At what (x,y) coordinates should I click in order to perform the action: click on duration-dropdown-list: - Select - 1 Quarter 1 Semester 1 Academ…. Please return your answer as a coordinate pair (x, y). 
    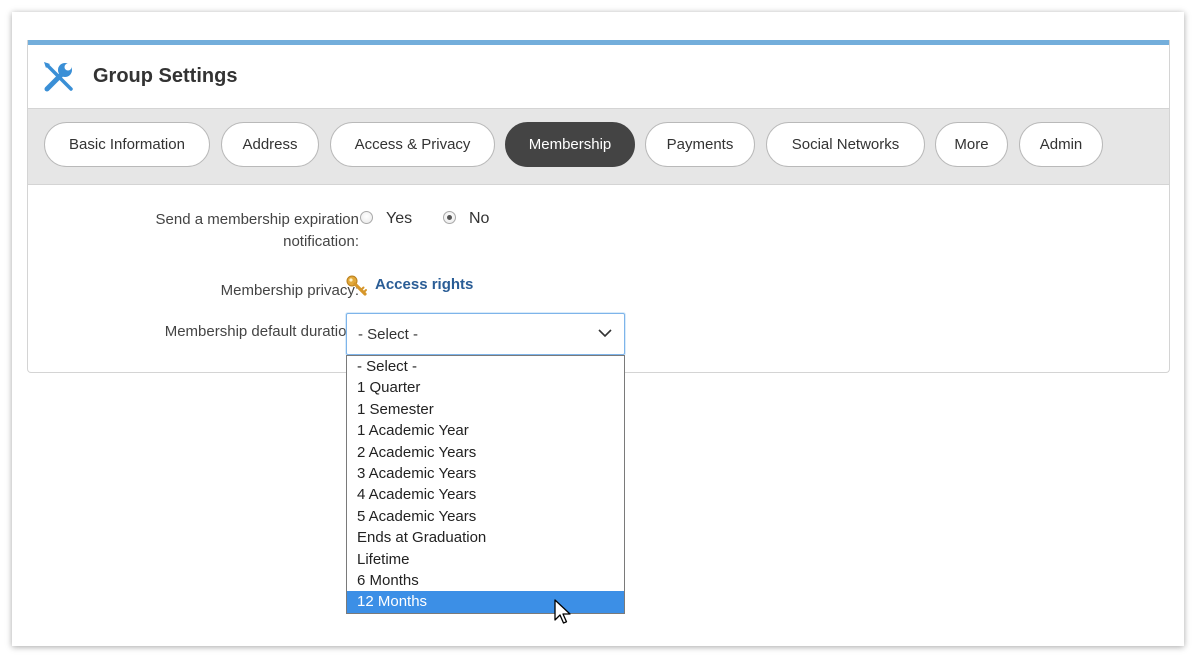
    Looking at the image, I should click on (485, 484).